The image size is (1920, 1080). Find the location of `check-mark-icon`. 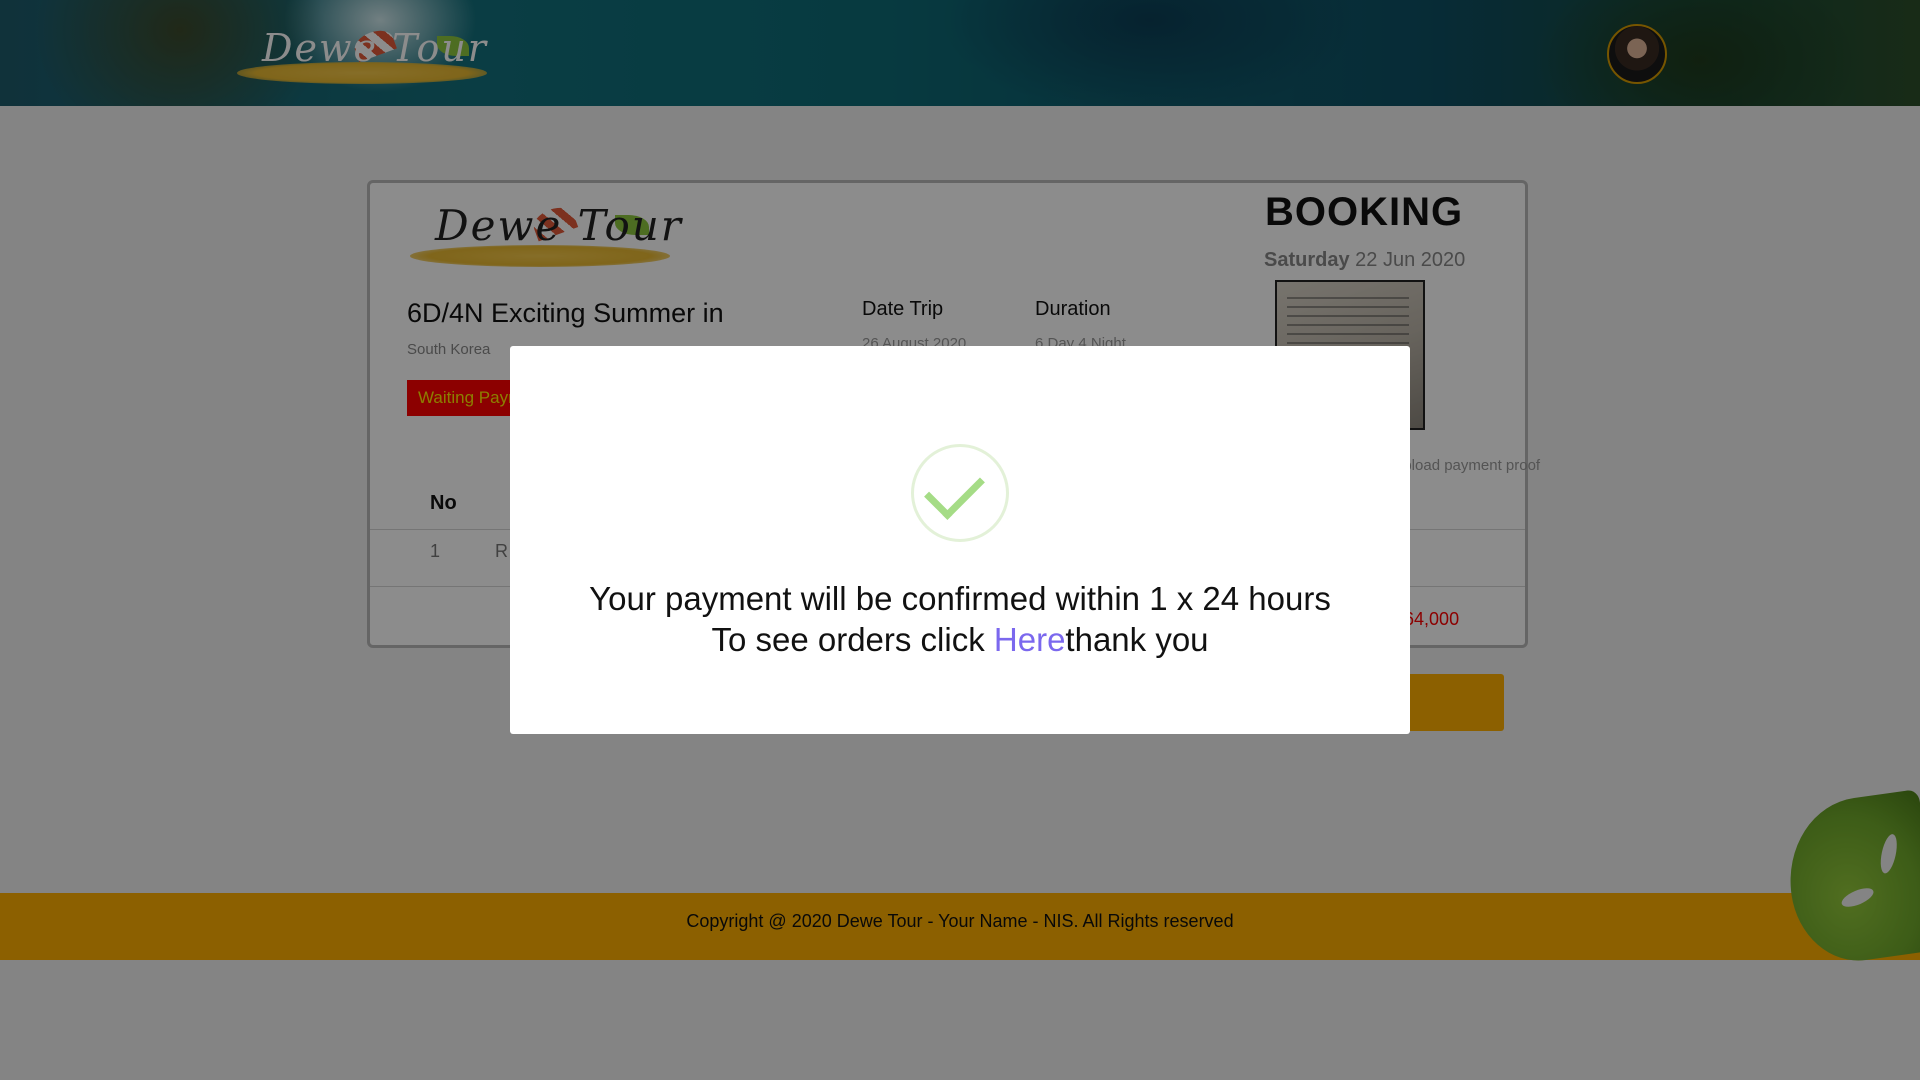

check-mark-icon is located at coordinates (954, 489).